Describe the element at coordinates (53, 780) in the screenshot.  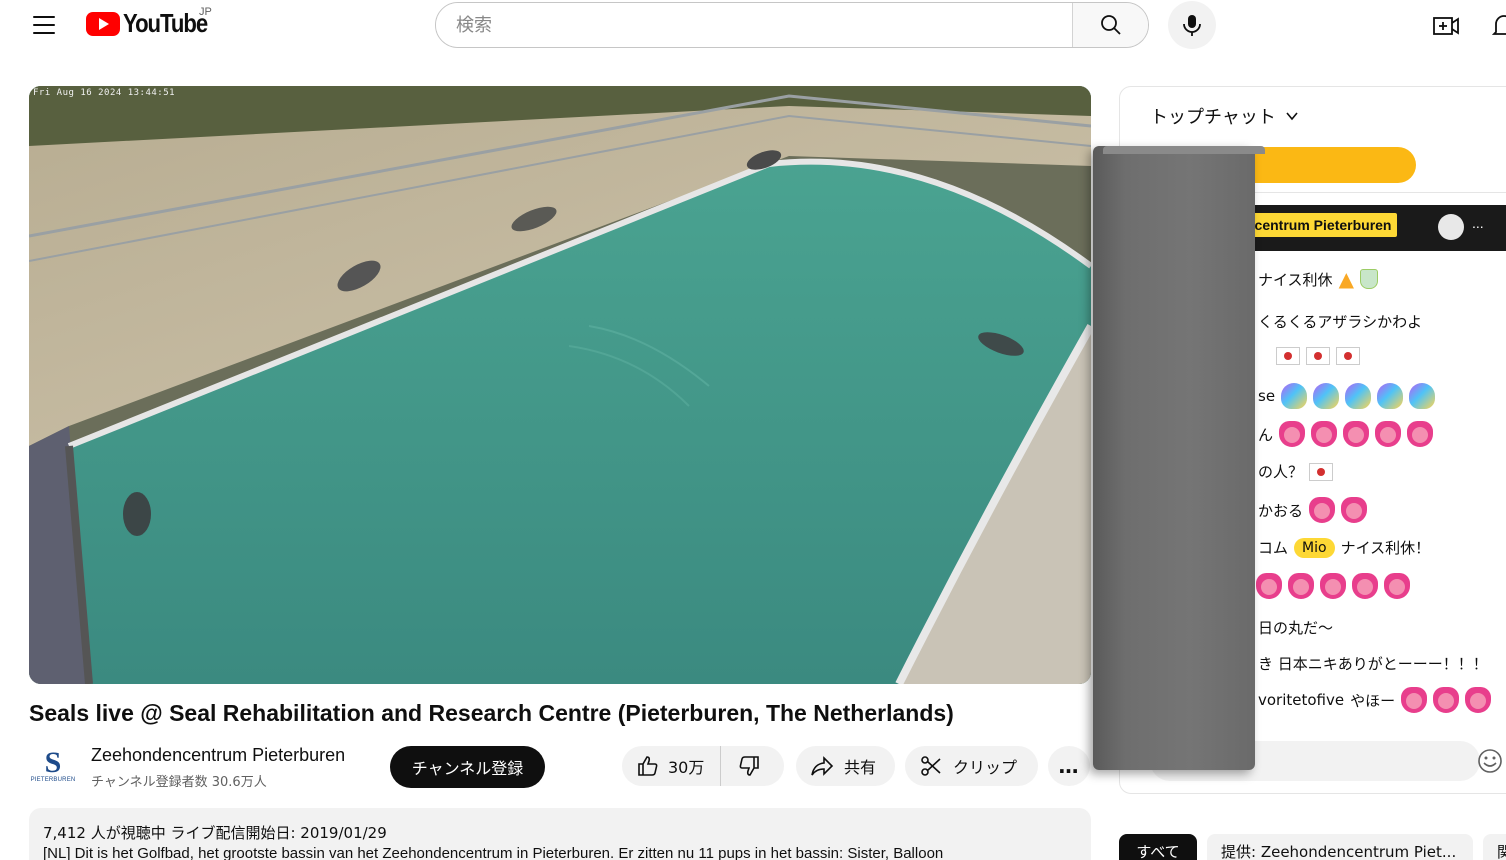
I see `avatar-caption: PIETERBUREN` at that location.